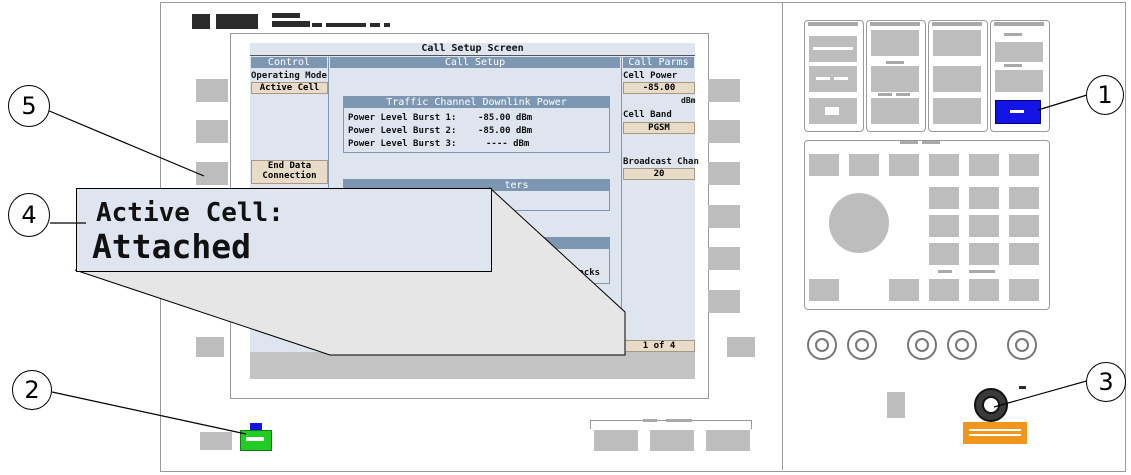 Image resolution: width=1131 pixels, height=475 pixels. What do you see at coordinates (29, 106) in the screenshot?
I see `callout-5: 5` at bounding box center [29, 106].